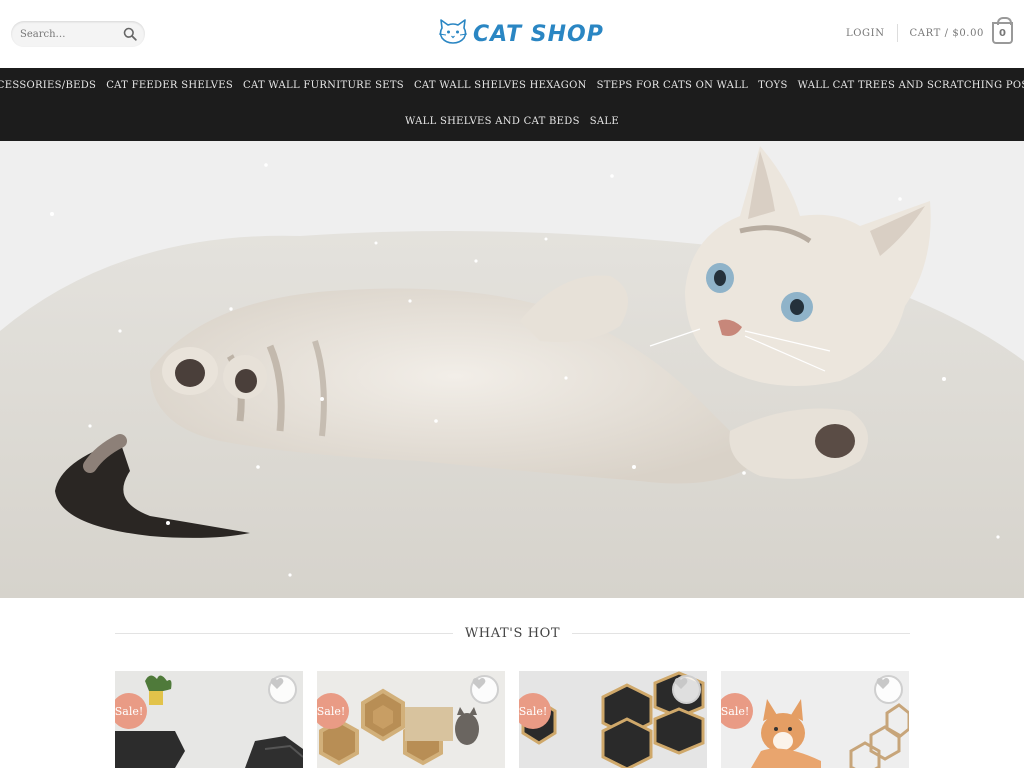 The height and width of the screenshot is (768, 1024). I want to click on section-divider-left, so click(284, 633).